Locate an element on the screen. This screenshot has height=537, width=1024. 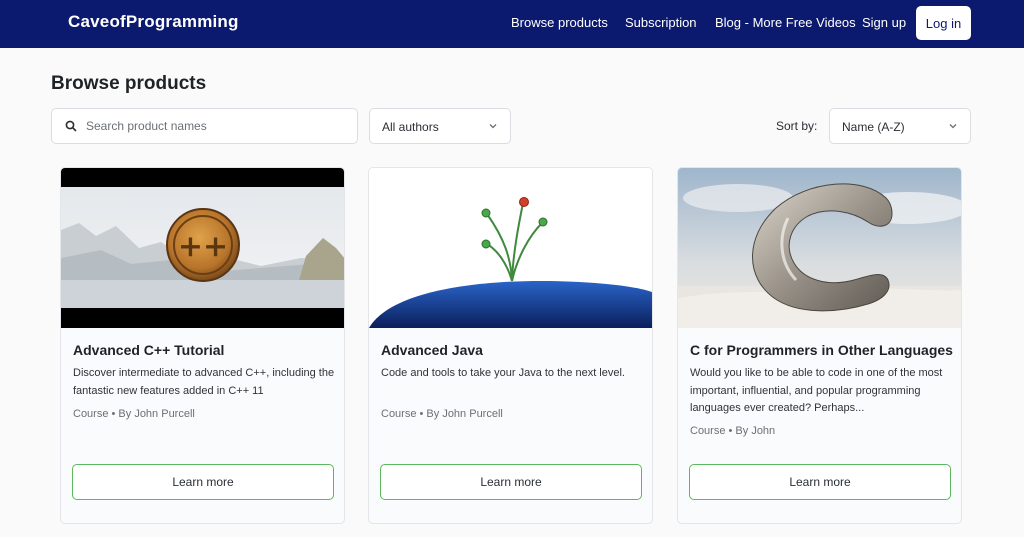
product-image-c is located at coordinates (819, 248).